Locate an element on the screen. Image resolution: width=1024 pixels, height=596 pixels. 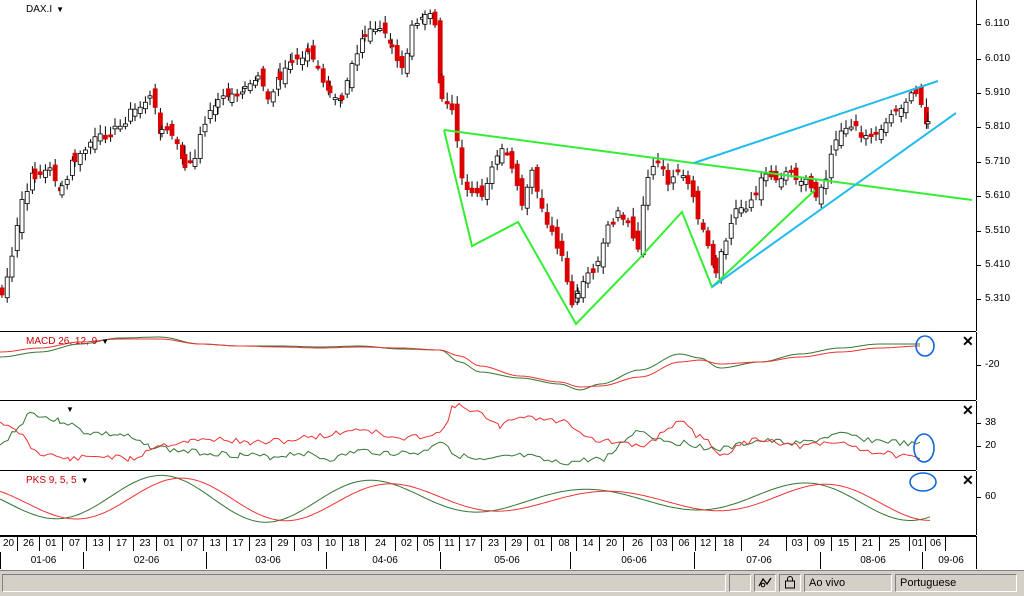
date-tick-label: 26 is located at coordinates (29, 544).